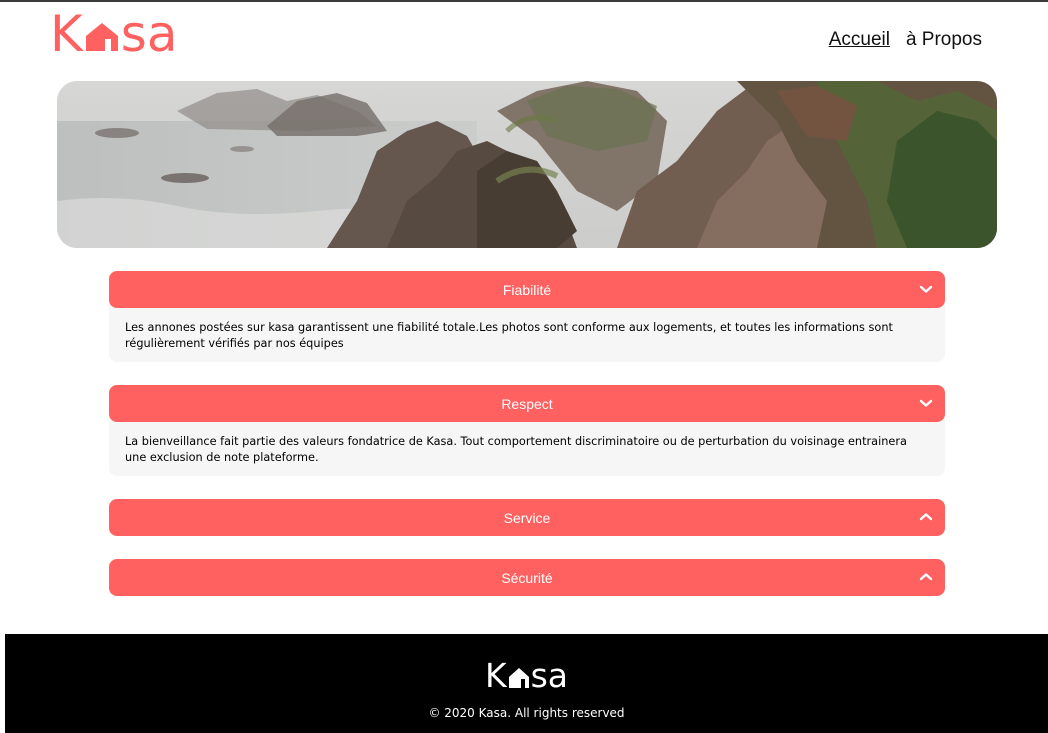 The width and height of the screenshot is (1048, 733). What do you see at coordinates (944, 40) in the screenshot?
I see `nav-link-a-propos: à Propos` at bounding box center [944, 40].